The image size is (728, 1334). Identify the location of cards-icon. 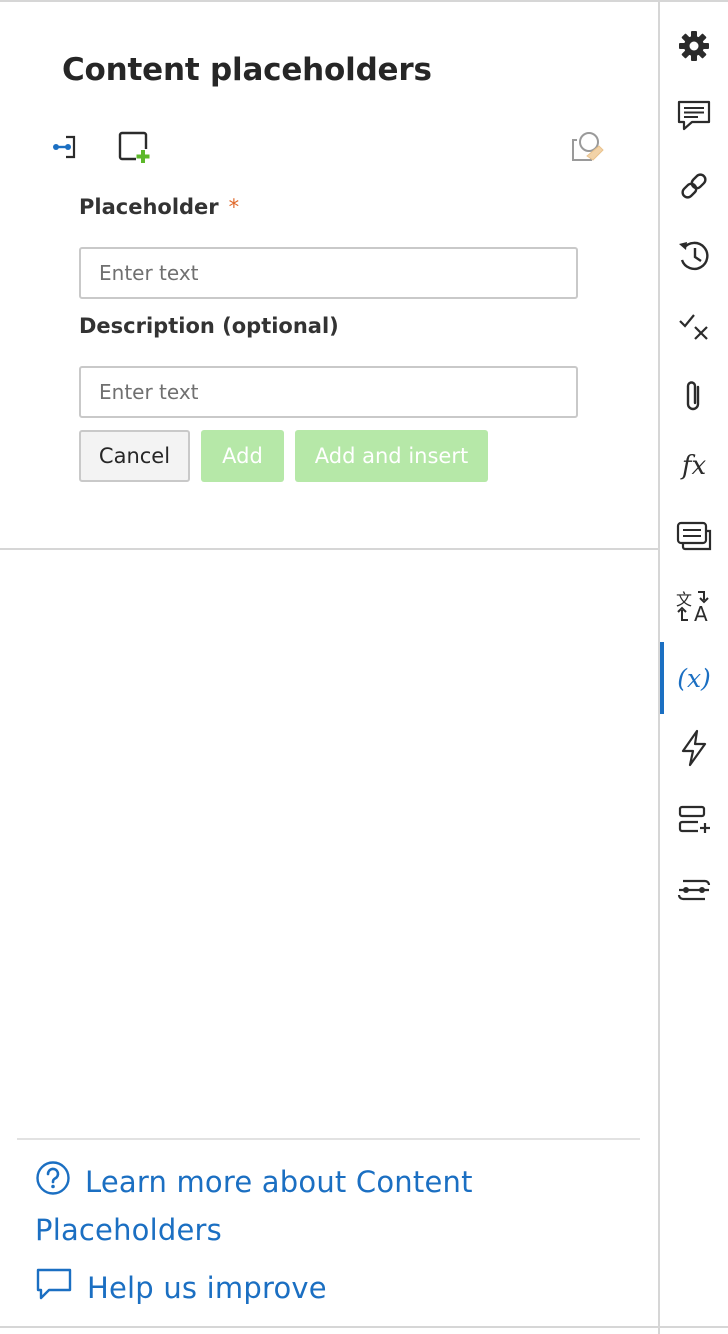
(694, 536).